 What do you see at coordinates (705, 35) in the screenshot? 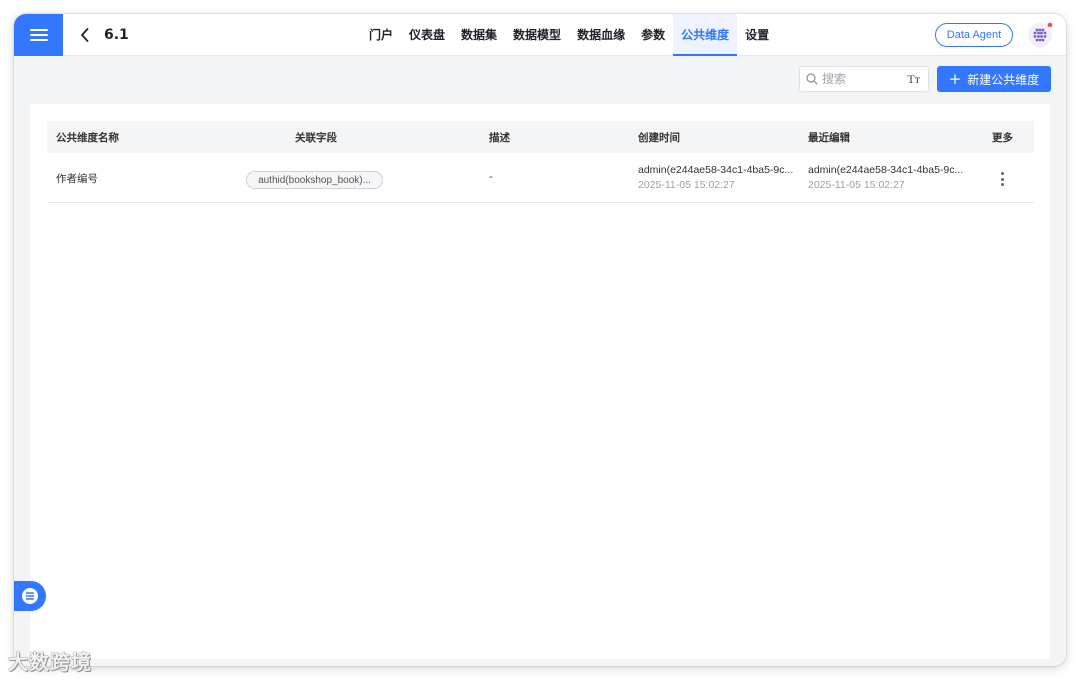
I see `tab-common-dimensions: 公共维度` at bounding box center [705, 35].